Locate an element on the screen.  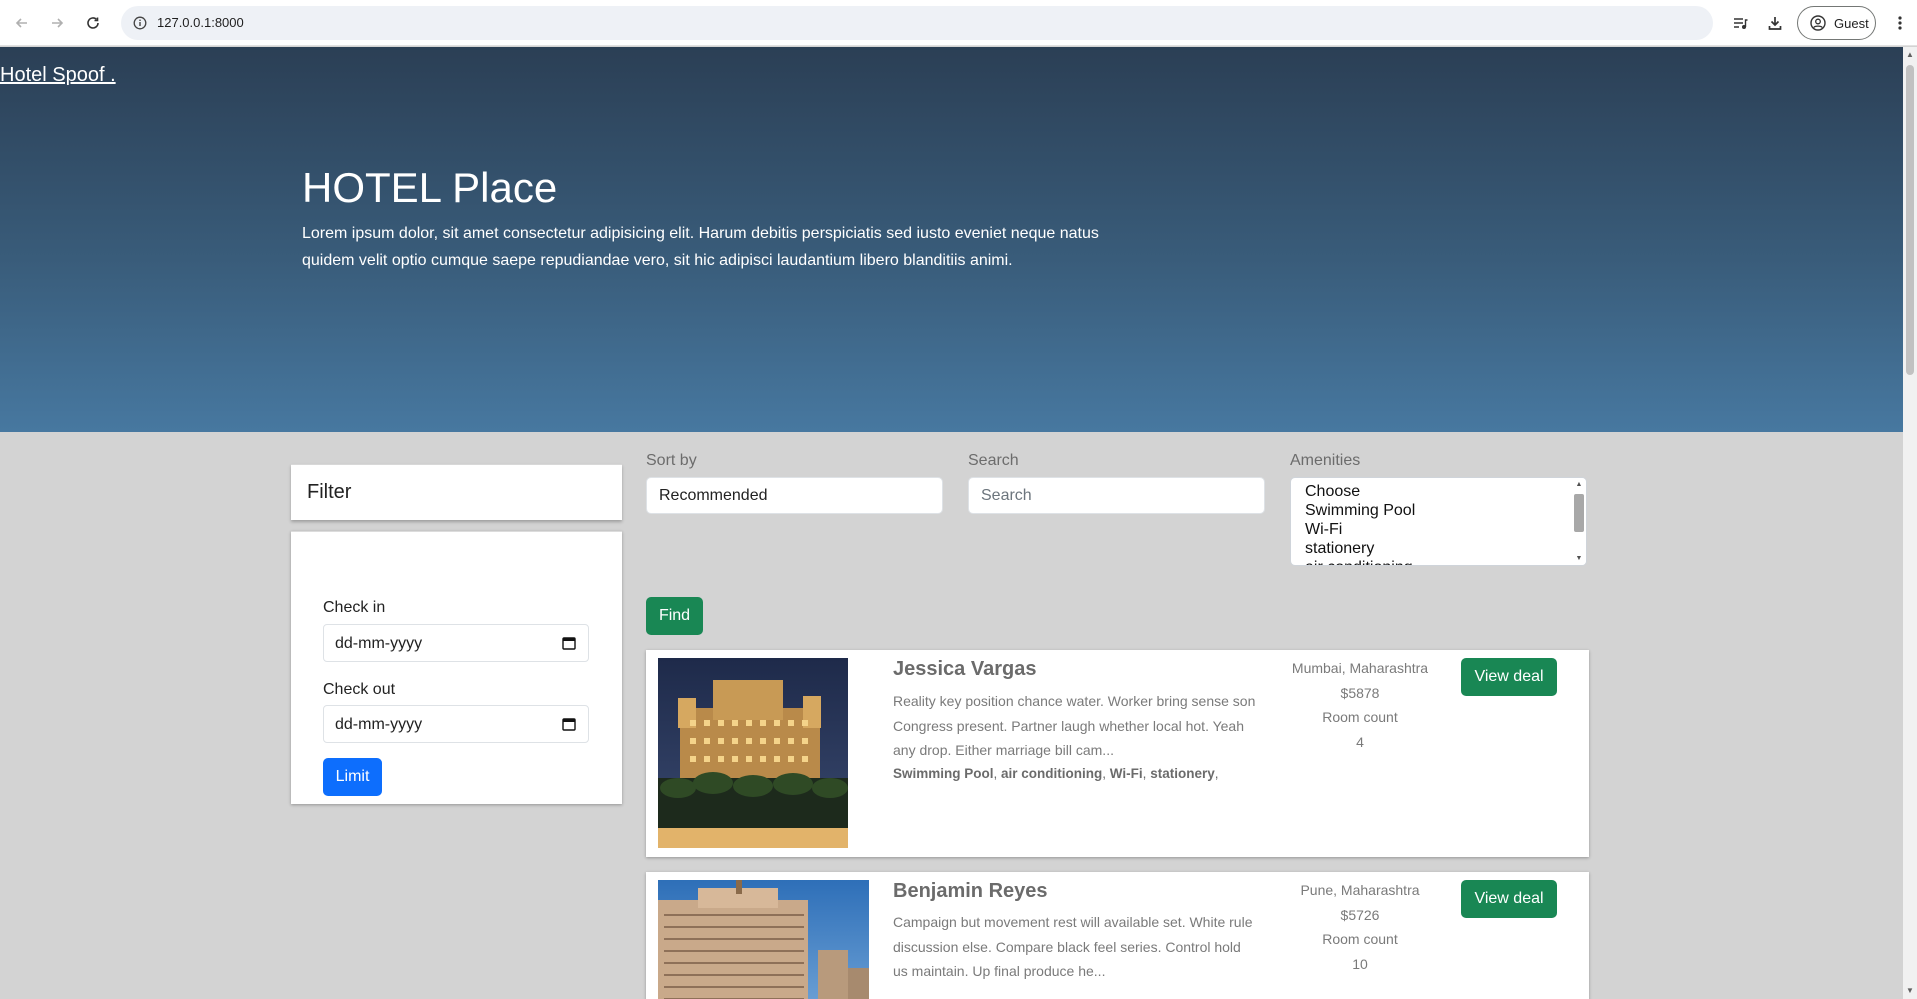
room-count-value: 4 is located at coordinates (1360, 741).